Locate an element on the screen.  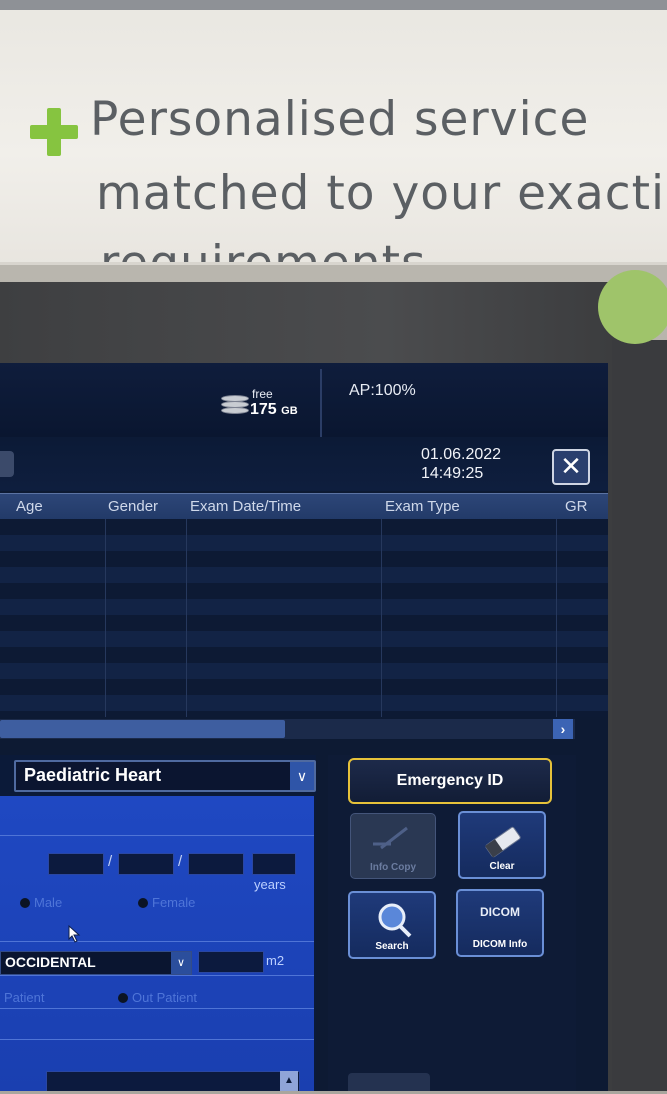
datetime-bar: 01.06.2022 14:49:25 is located at coordinates (304, 464).